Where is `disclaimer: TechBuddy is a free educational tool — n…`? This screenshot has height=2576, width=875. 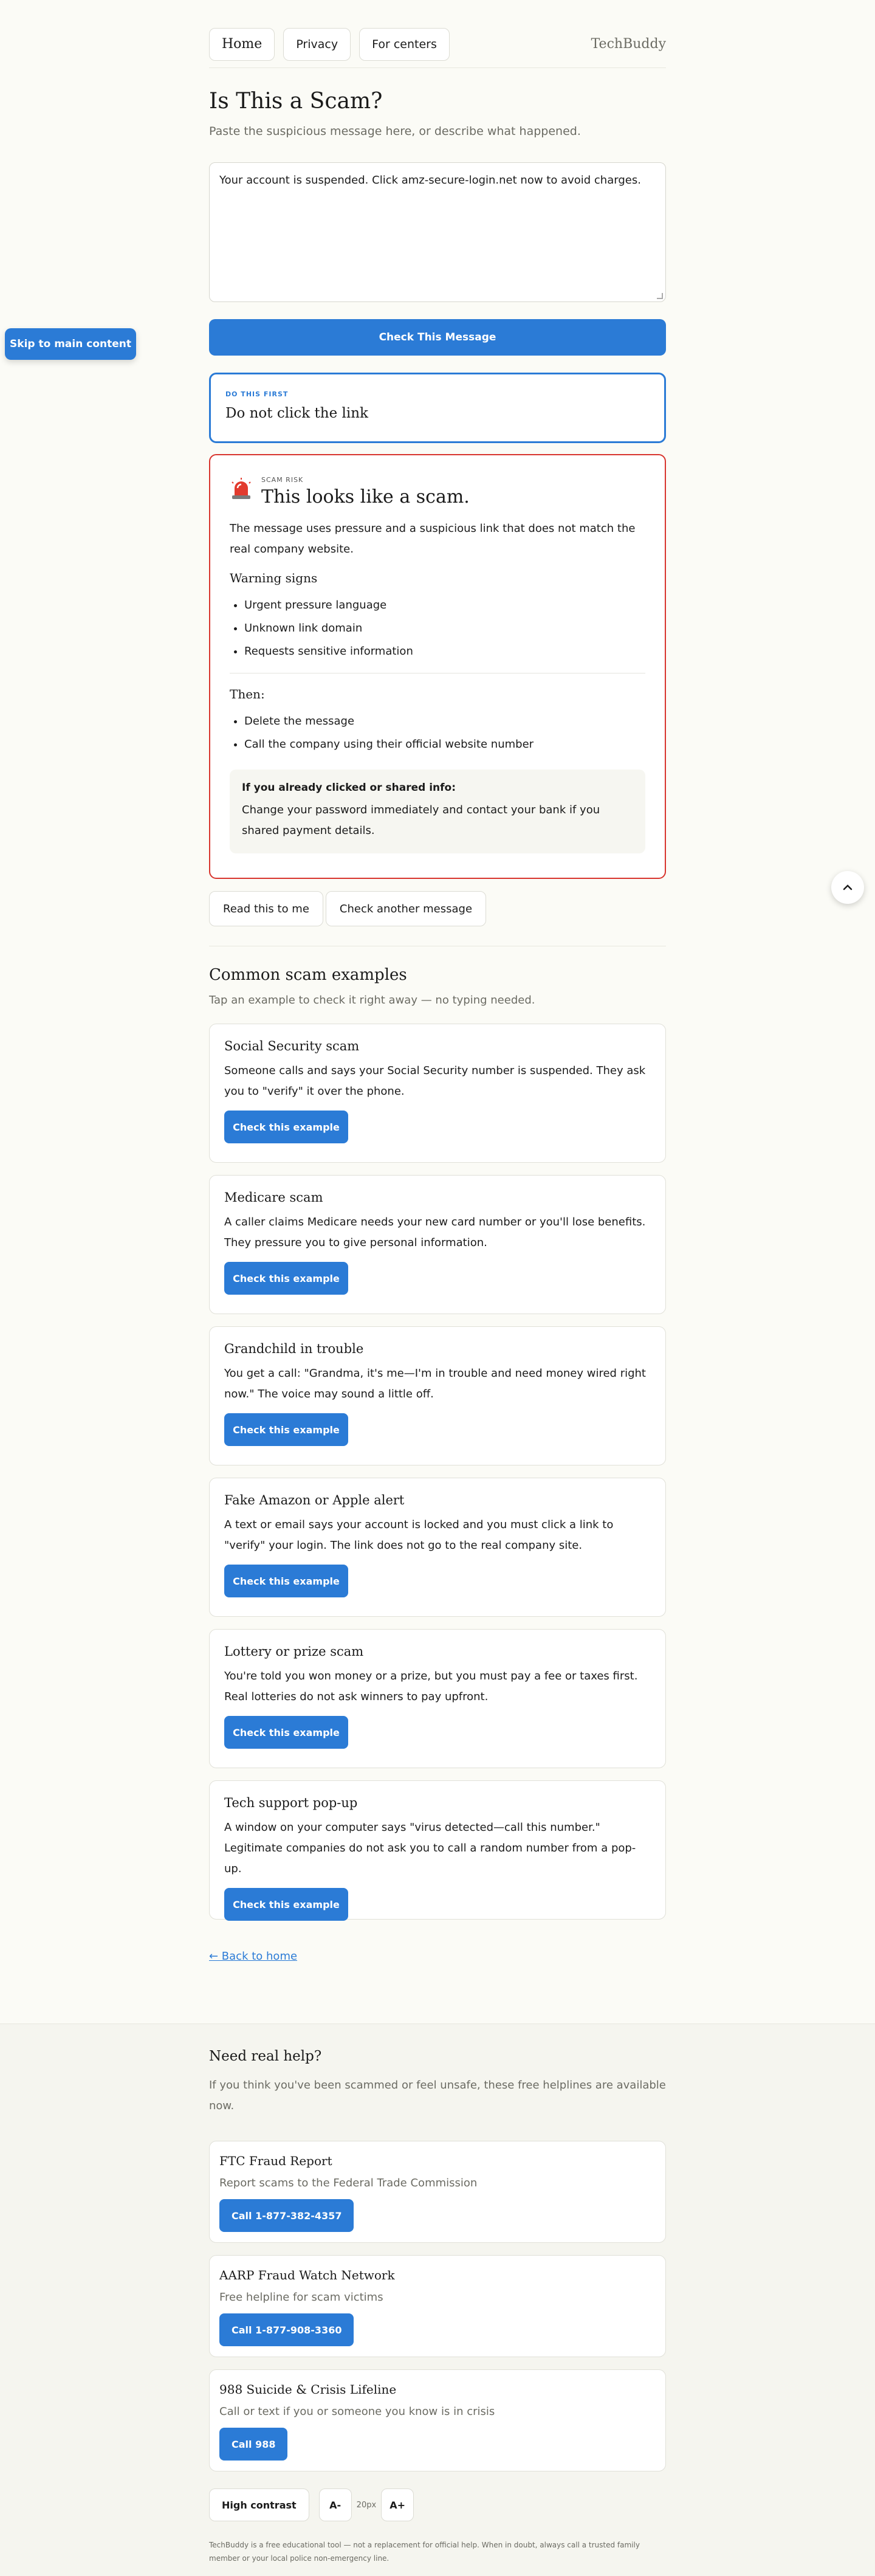
disclaimer: TechBuddy is a free educational tool — n… is located at coordinates (424, 2552).